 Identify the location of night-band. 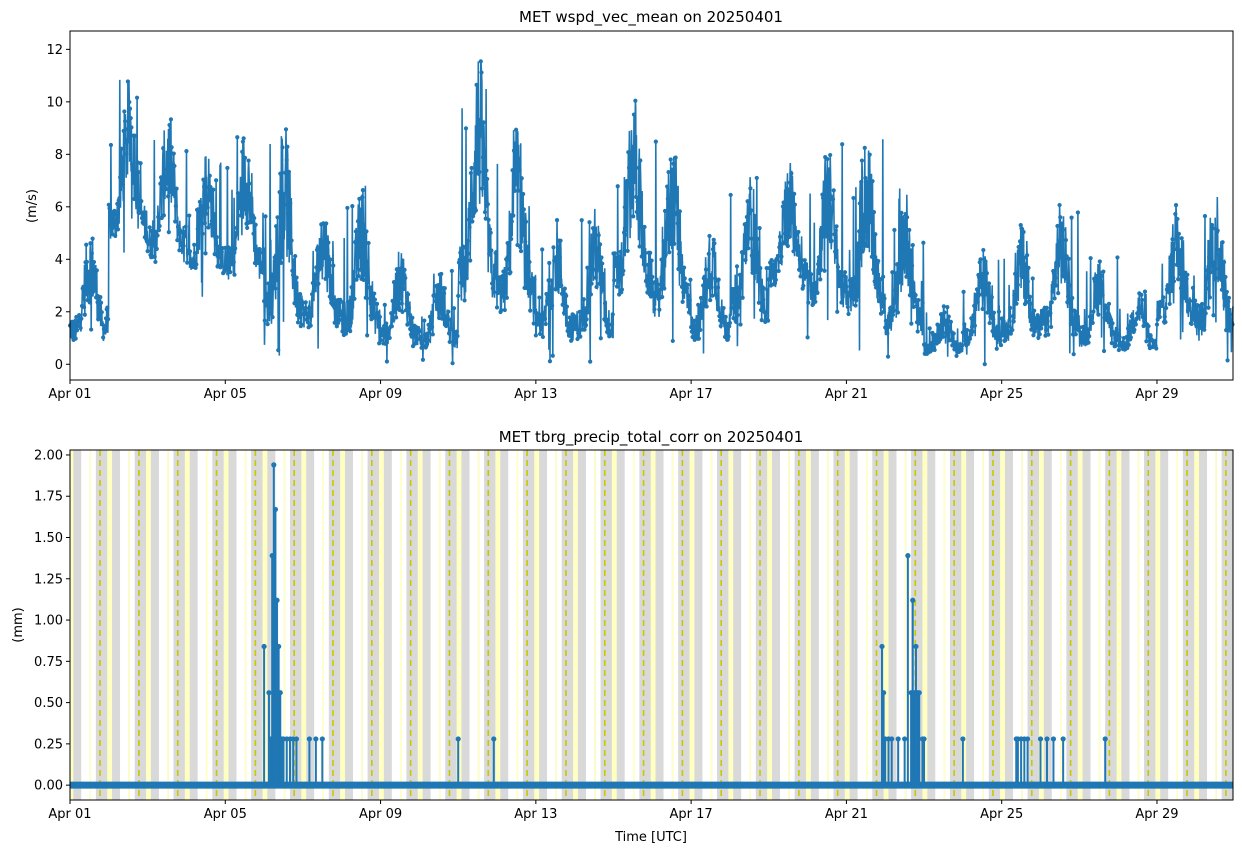
(116, 625).